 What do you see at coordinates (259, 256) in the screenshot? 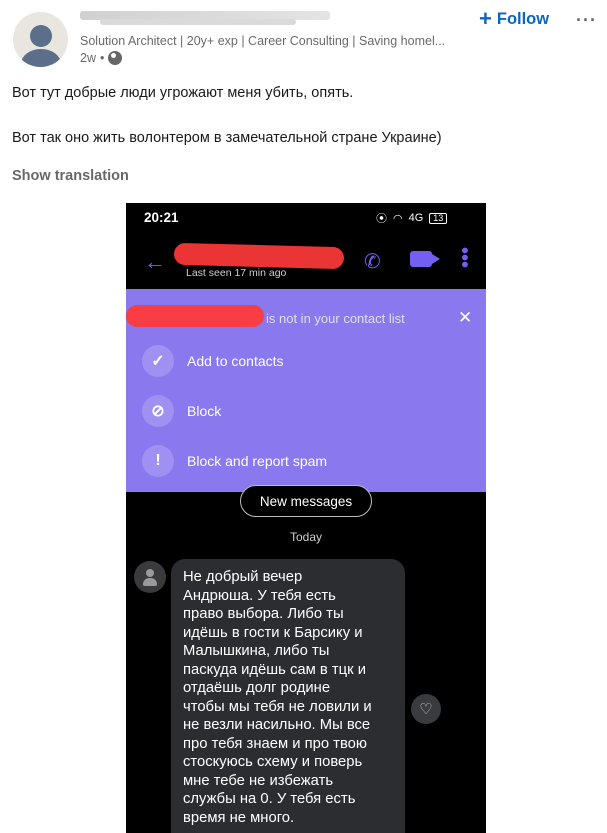
I see `contact-name-redacted` at bounding box center [259, 256].